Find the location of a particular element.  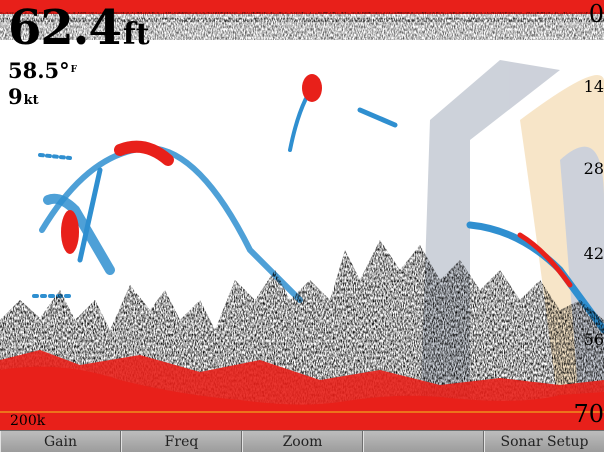

water-temperature-unit: F is located at coordinates (74, 69).